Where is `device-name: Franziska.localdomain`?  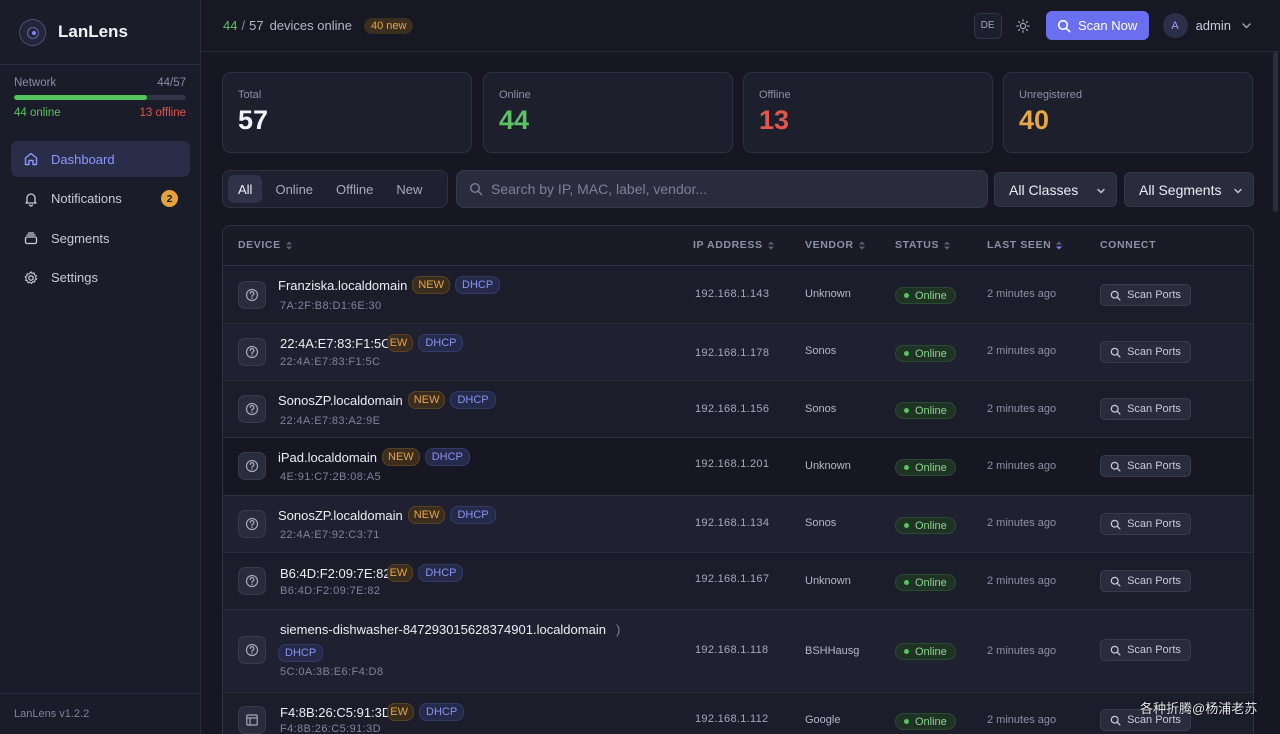
device-name: Franziska.localdomain is located at coordinates (342, 285).